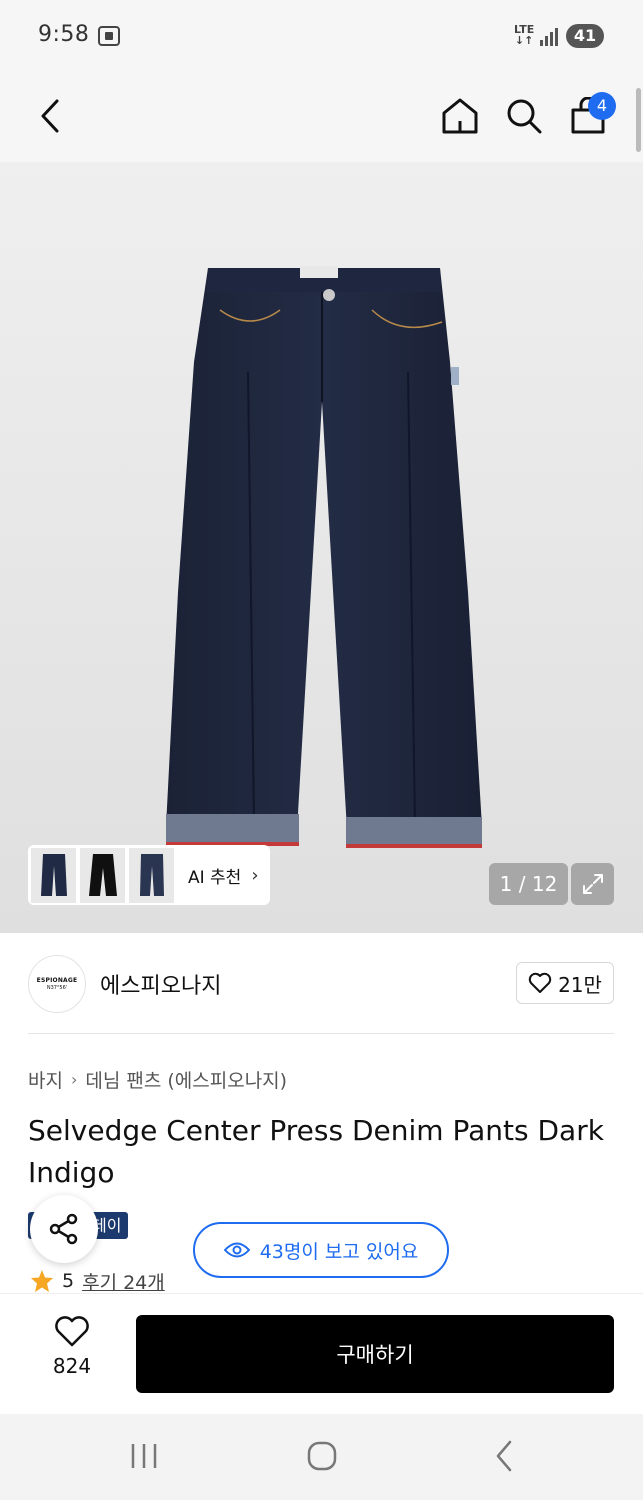 The width and height of the screenshot is (643, 1500). I want to click on system-navigation-bar, so click(321, 1457).